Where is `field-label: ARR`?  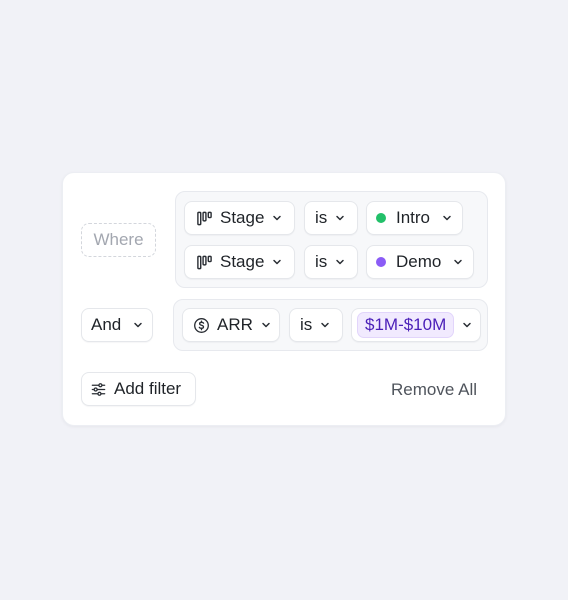 field-label: ARR is located at coordinates (235, 324).